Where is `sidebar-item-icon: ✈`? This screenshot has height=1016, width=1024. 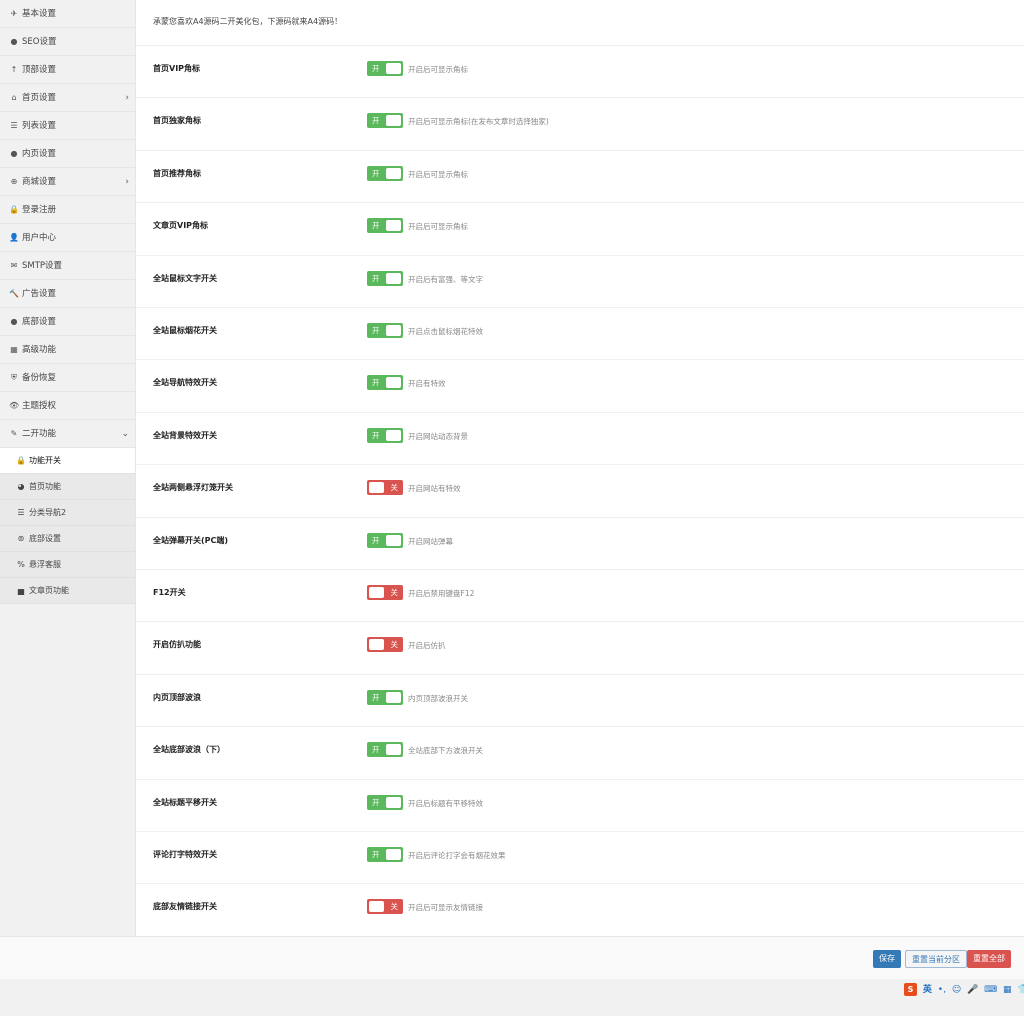
sidebar-item-icon: ✈ is located at coordinates (14, 13).